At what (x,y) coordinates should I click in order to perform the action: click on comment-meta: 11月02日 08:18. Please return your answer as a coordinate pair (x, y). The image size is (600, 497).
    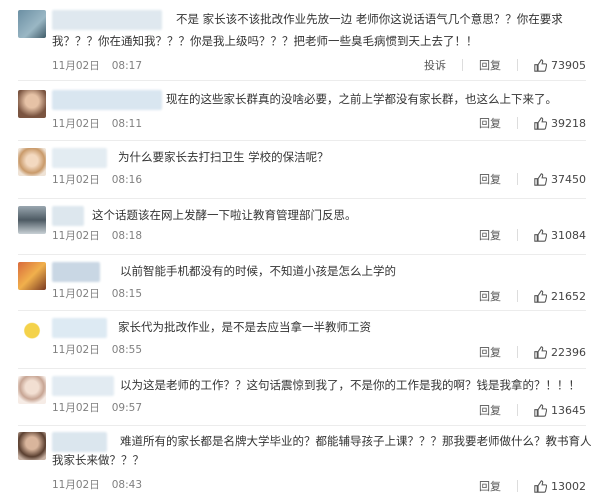
    Looking at the image, I should click on (97, 235).